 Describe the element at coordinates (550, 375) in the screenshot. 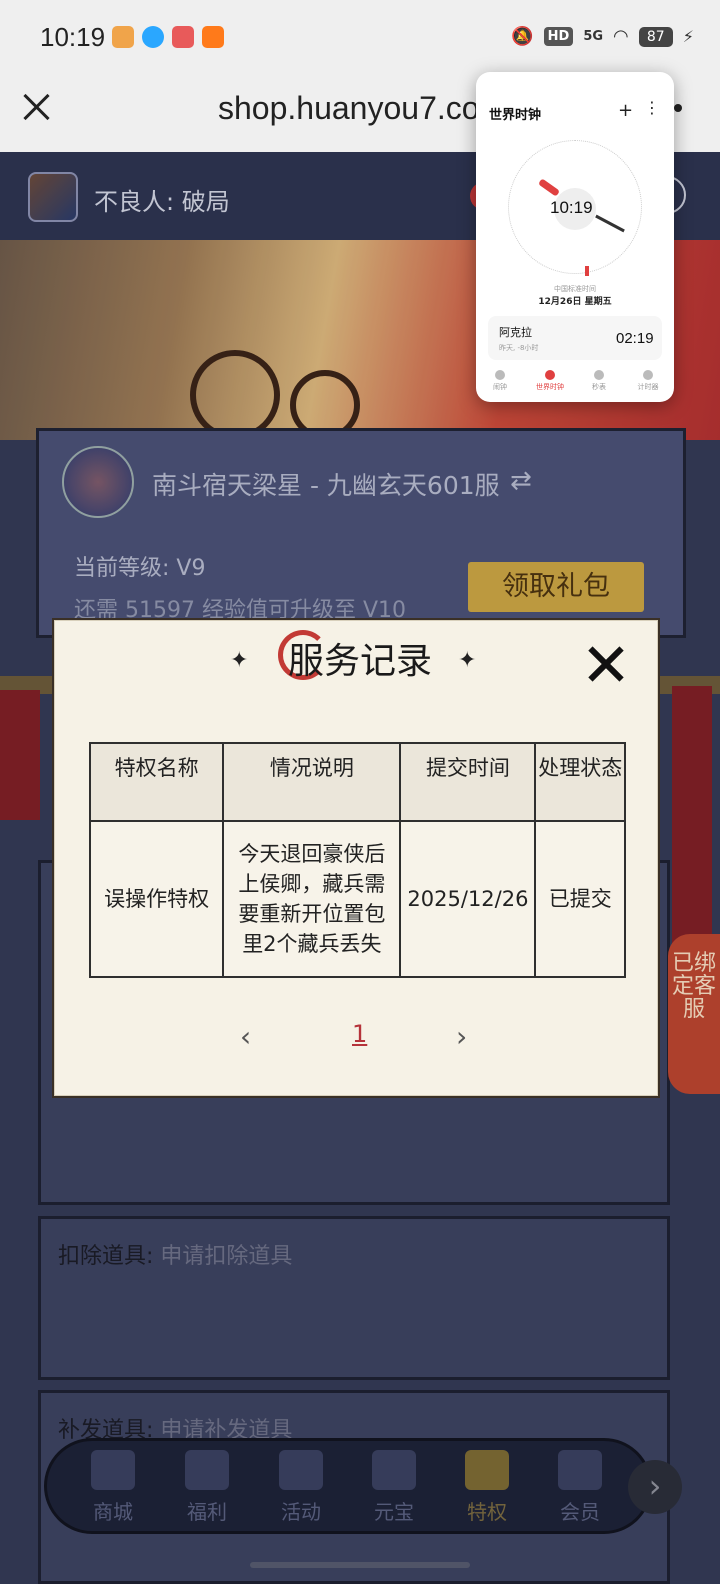

I see `globe-icon` at that location.